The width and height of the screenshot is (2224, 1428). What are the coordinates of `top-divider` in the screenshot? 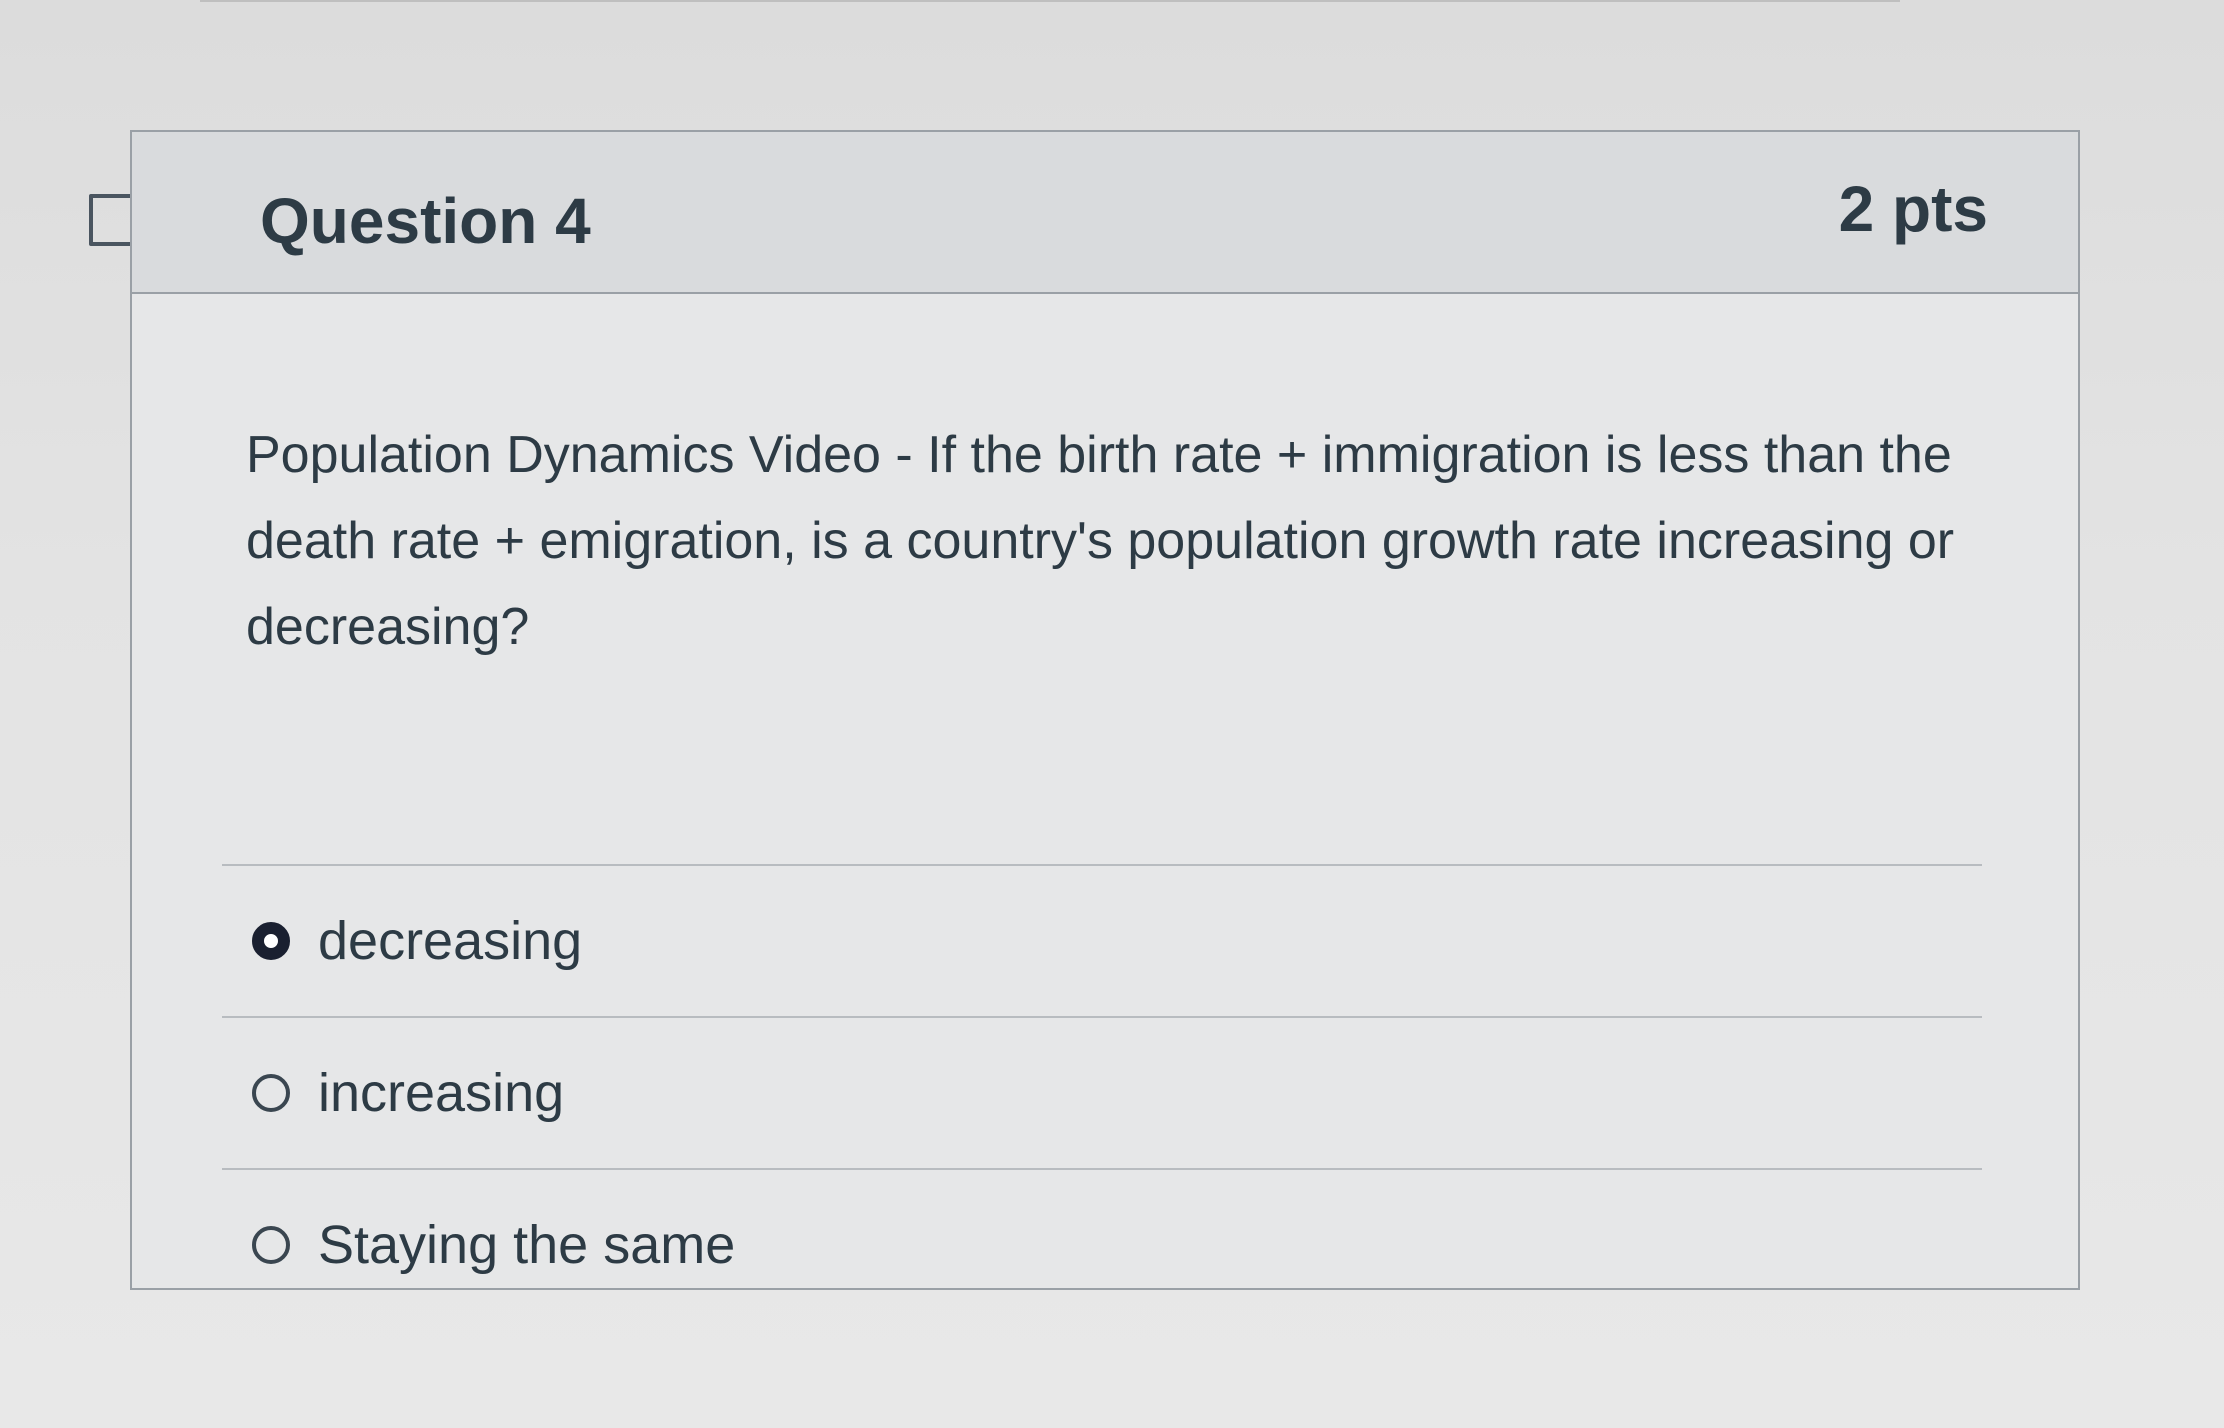 It's located at (1050, 1).